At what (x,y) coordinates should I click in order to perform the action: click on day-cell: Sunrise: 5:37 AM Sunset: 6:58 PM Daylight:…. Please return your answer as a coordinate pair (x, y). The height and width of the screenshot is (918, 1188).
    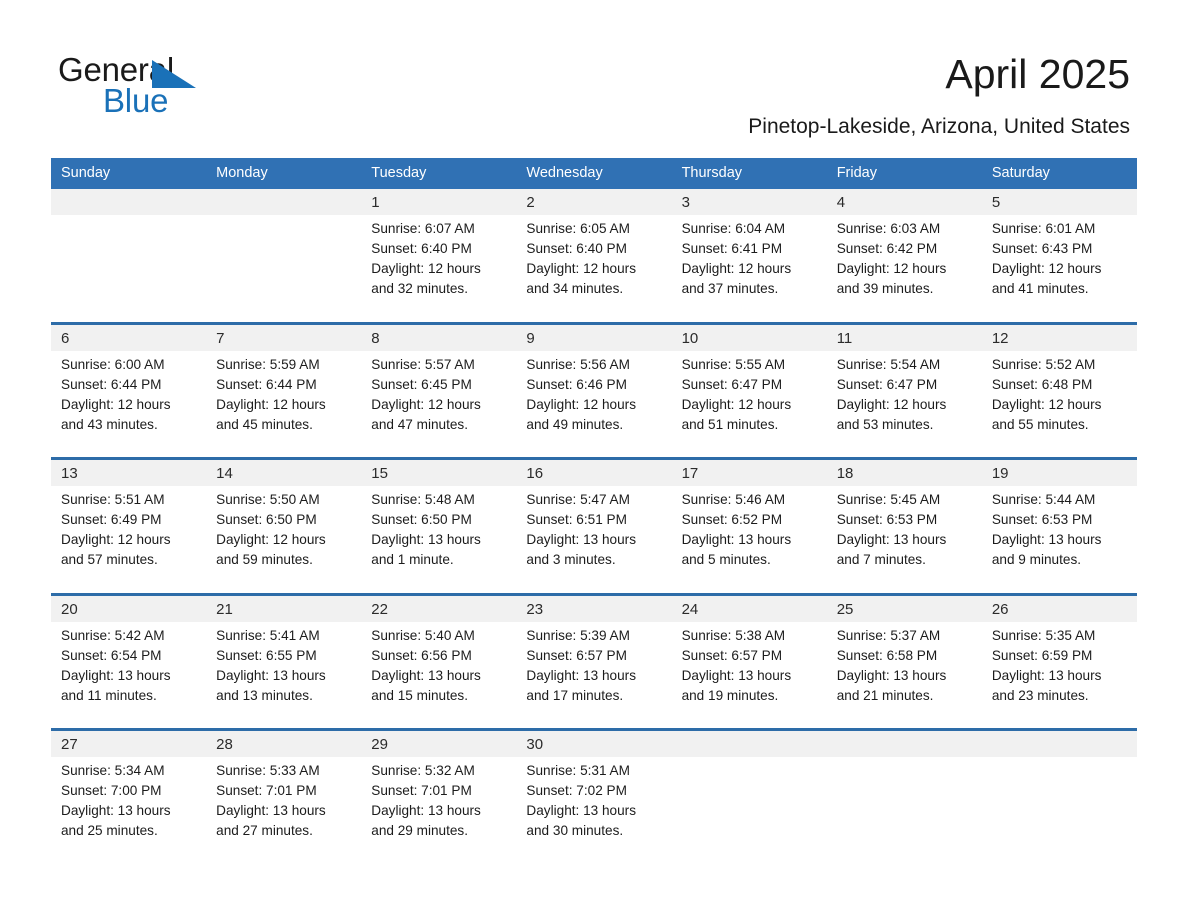
    Looking at the image, I should click on (904, 675).